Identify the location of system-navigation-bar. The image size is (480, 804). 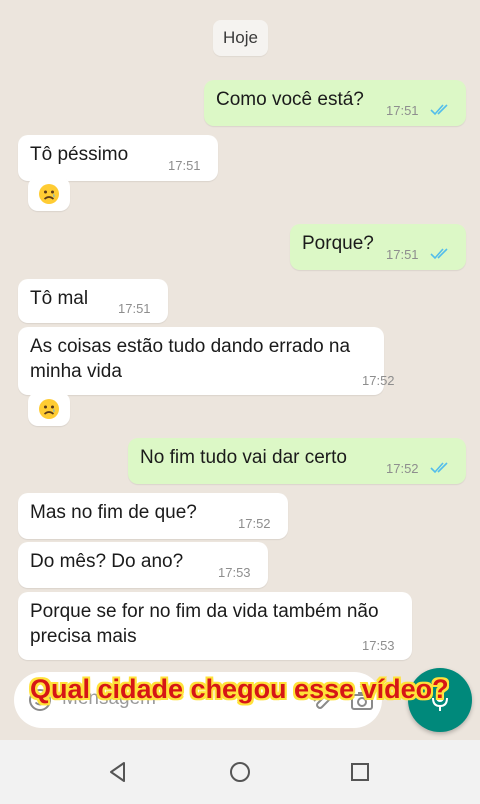
(240, 772).